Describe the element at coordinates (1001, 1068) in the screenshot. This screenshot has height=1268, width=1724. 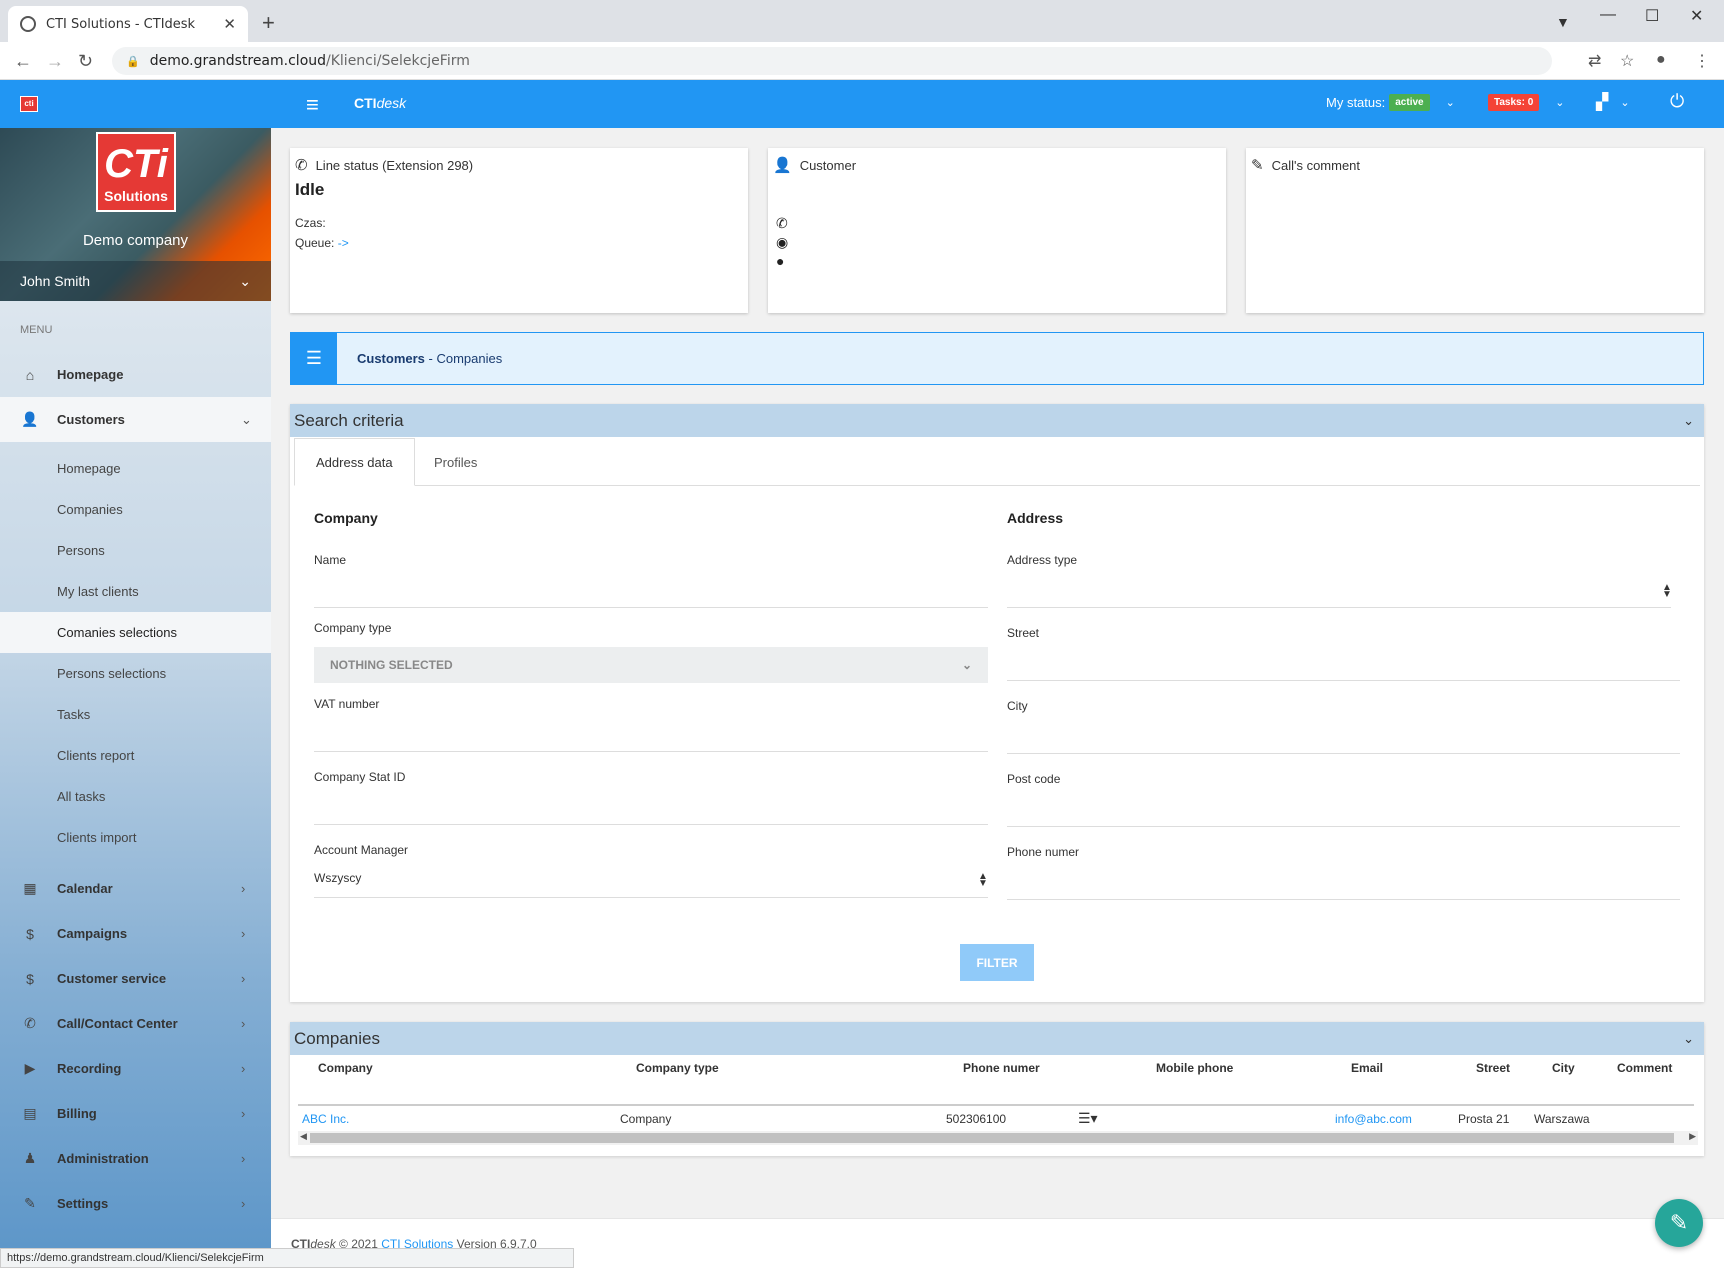
I see `column-header-phone: Phone numer` at that location.